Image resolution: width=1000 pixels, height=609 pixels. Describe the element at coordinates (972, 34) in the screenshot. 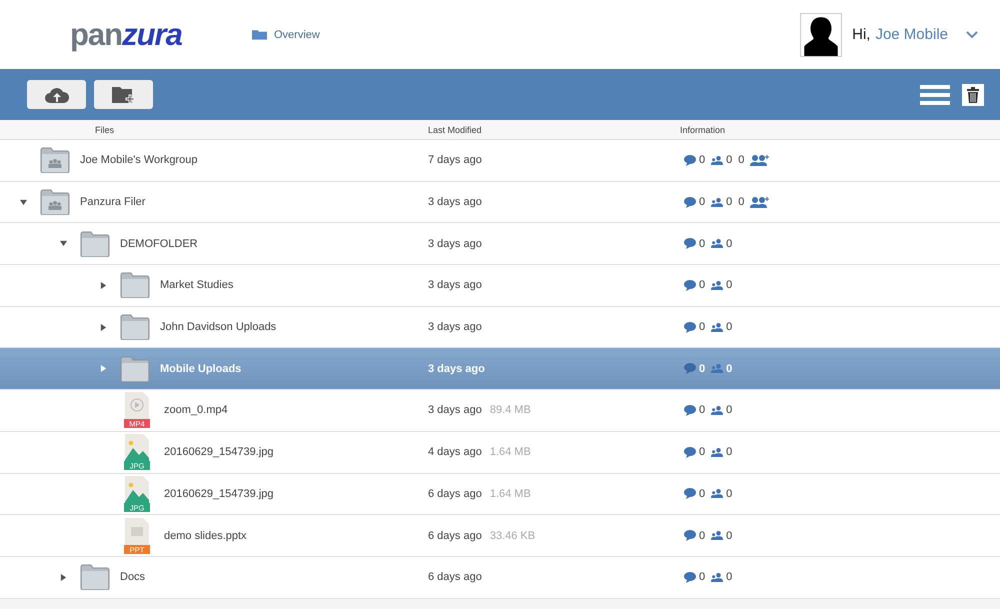

I see `chevron-down-icon` at that location.